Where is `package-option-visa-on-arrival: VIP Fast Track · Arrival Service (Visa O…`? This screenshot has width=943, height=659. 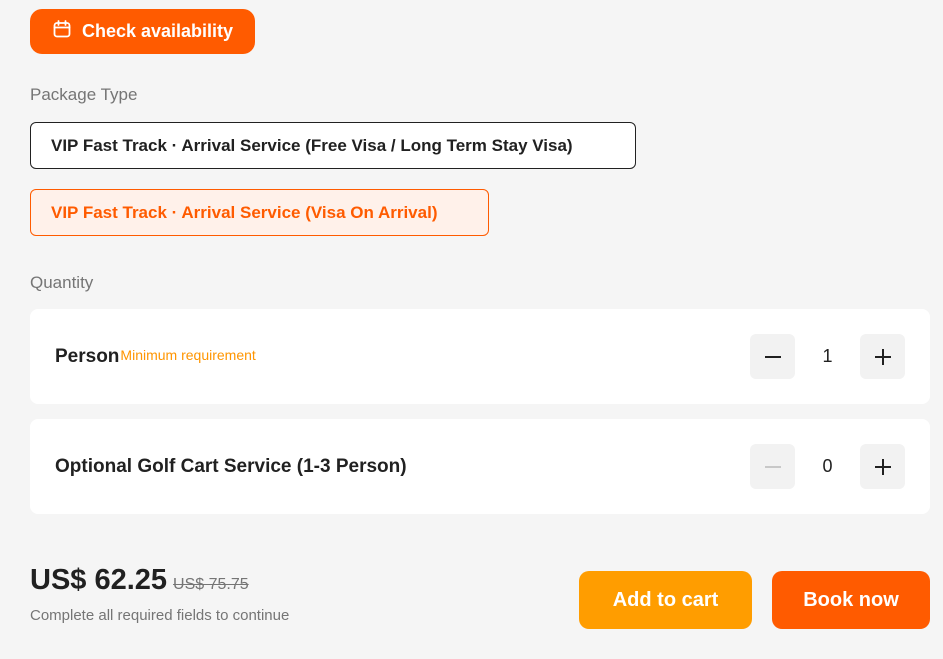
package-option-visa-on-arrival: VIP Fast Track · Arrival Service (Visa O… is located at coordinates (259, 212).